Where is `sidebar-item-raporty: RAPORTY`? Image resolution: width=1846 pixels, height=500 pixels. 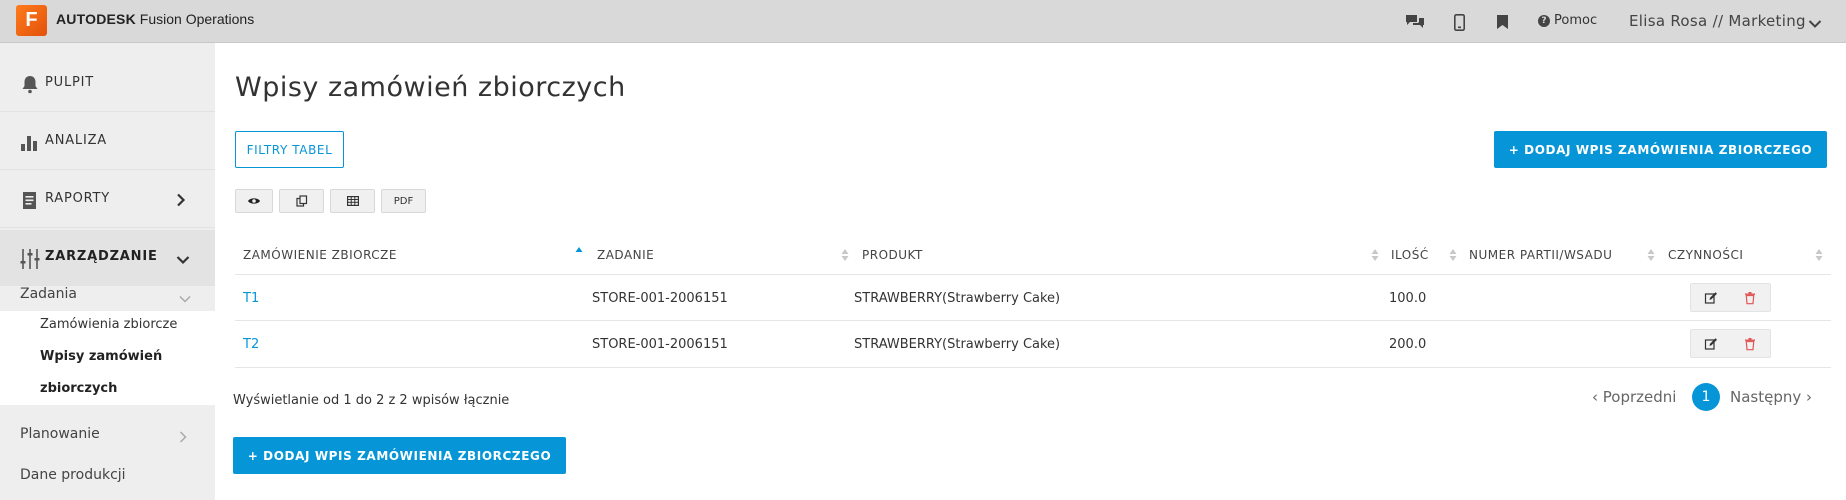 sidebar-item-raporty: RAPORTY is located at coordinates (107, 200).